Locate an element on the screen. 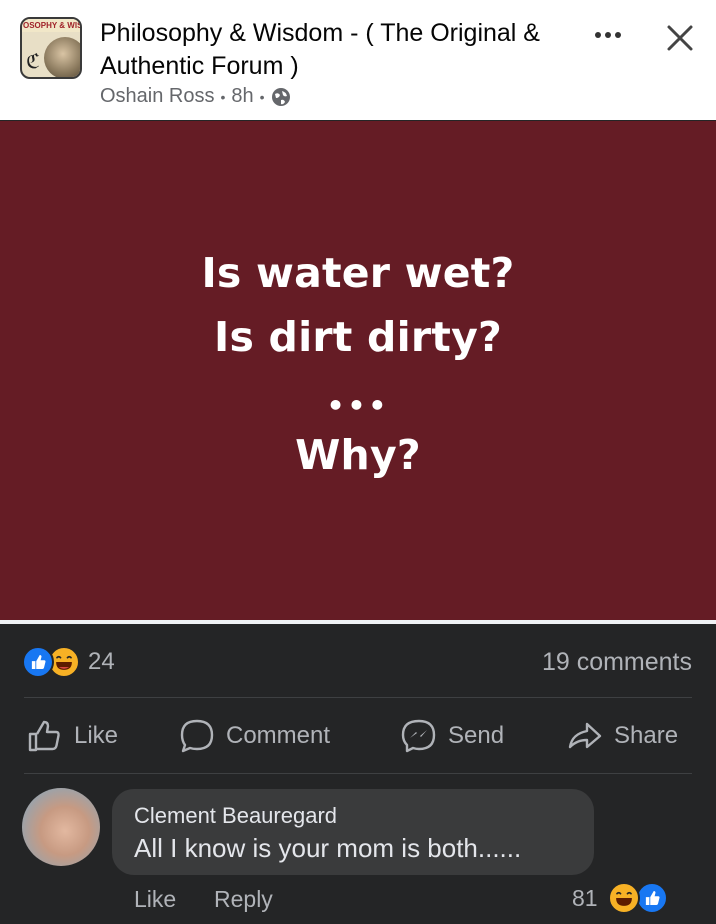 The height and width of the screenshot is (924, 716). group-avatar: OSOPHY & WISD ℭ is located at coordinates (51, 48).